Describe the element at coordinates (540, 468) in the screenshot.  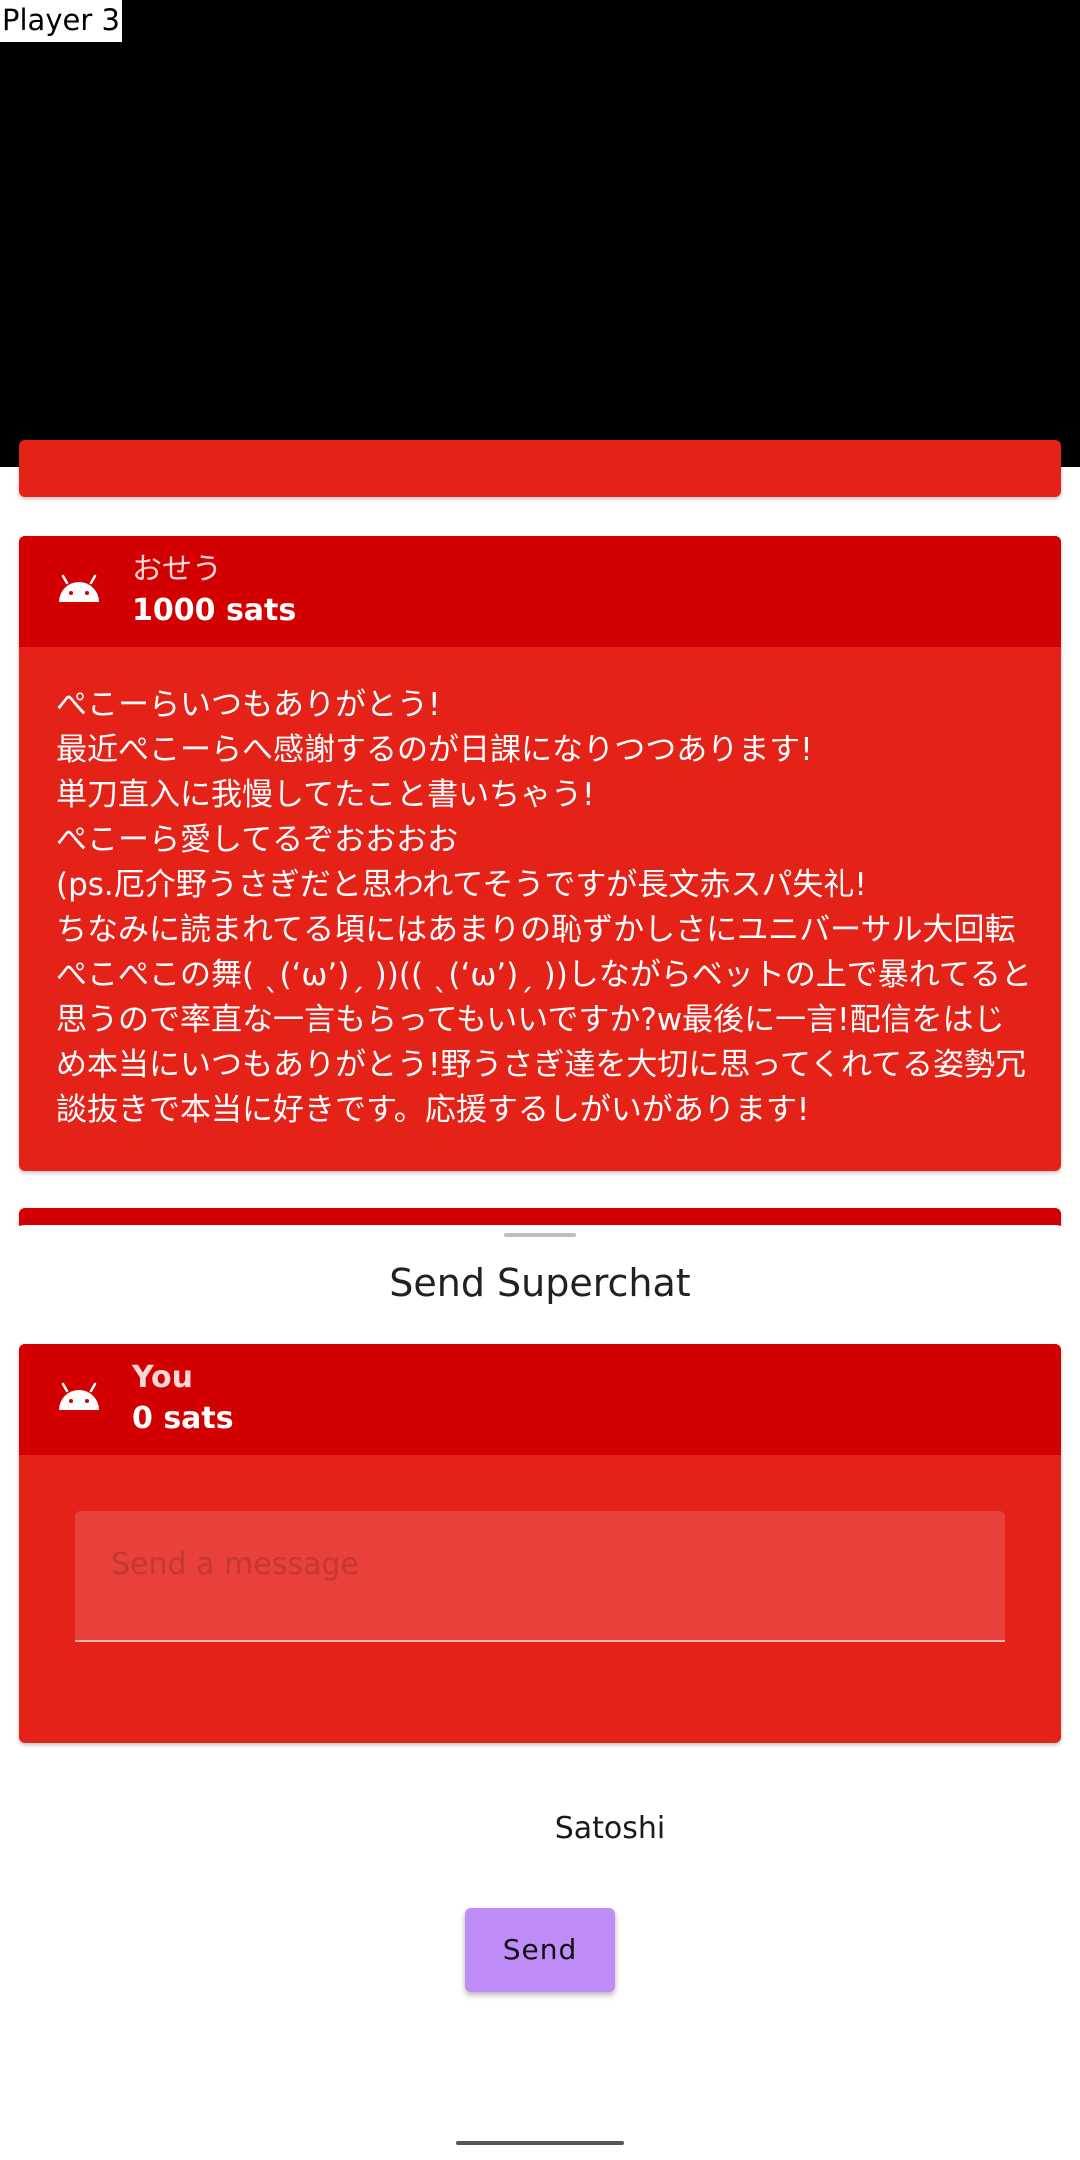
I see `superchat-card-previous` at that location.